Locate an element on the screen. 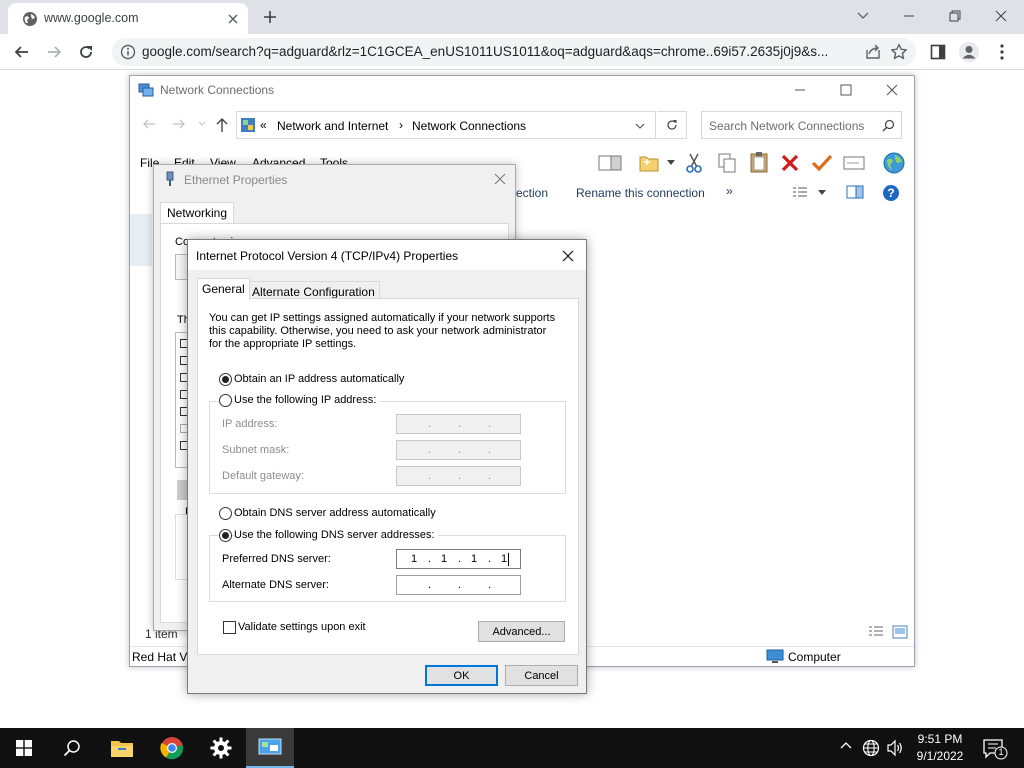 Image resolution: width=1024 pixels, height=768 pixels. chevron-up-icon is located at coordinates (846, 745).